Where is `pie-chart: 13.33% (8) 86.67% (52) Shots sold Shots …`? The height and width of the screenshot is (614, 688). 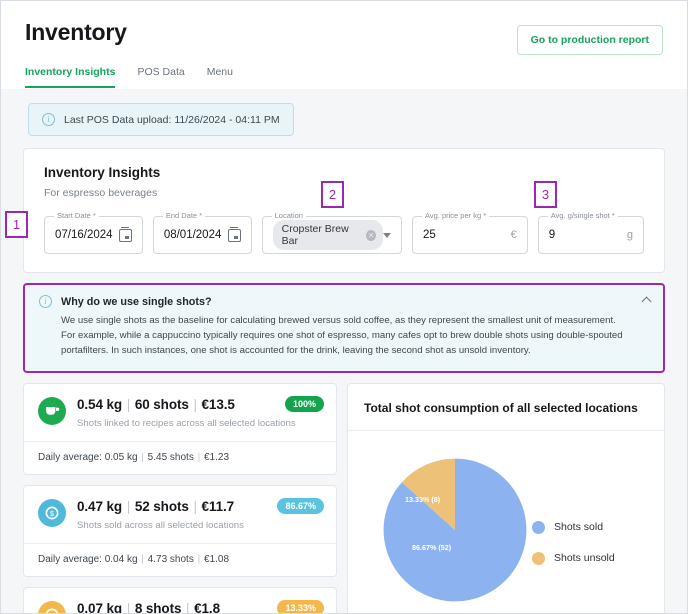 pie-chart: 13.33% (8) 86.67% (52) Shots sold Shots … is located at coordinates (506, 522).